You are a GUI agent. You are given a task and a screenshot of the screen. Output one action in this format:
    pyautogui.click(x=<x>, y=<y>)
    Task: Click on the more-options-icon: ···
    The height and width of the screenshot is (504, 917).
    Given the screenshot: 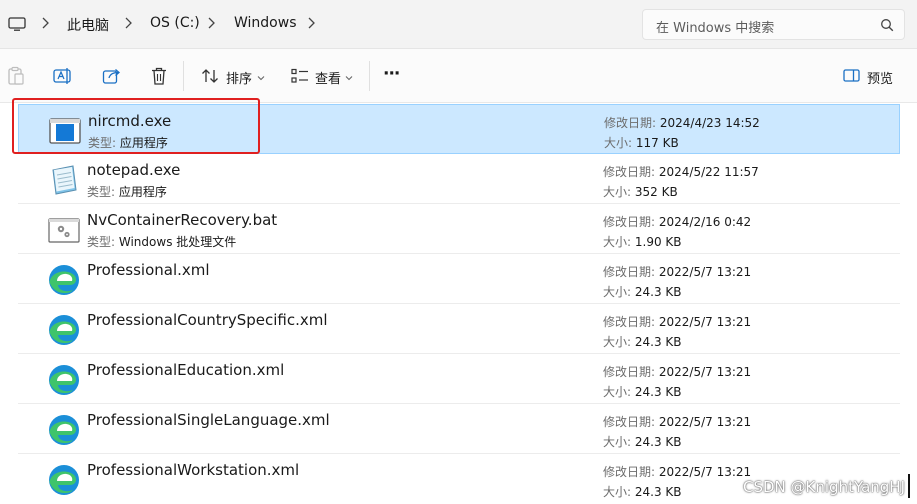 What is the action you would take?
    pyautogui.click(x=391, y=74)
    